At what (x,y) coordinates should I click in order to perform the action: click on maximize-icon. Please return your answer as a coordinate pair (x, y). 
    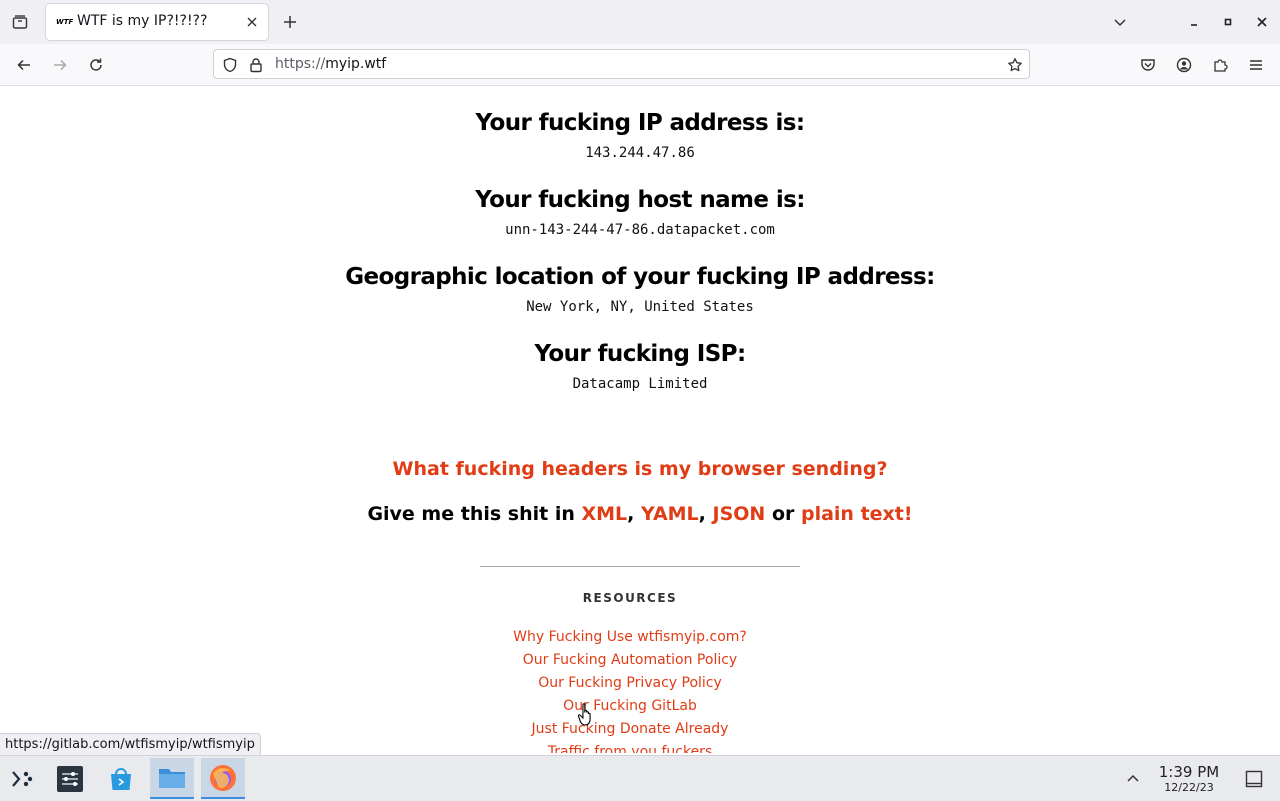
    Looking at the image, I should click on (1228, 22).